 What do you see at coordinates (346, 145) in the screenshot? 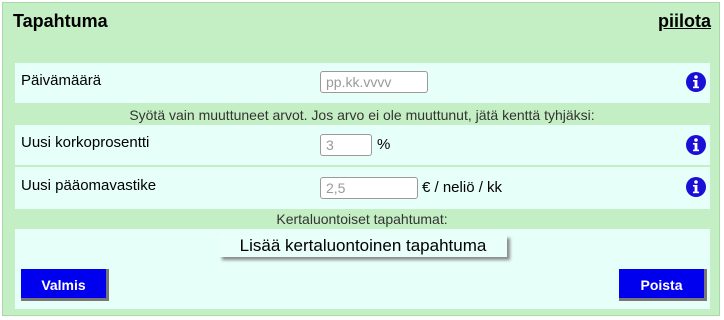
I see `interest-input` at bounding box center [346, 145].